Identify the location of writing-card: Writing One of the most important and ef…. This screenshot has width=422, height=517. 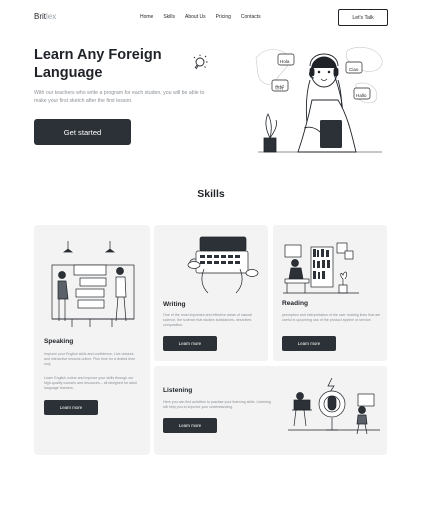
(211, 293).